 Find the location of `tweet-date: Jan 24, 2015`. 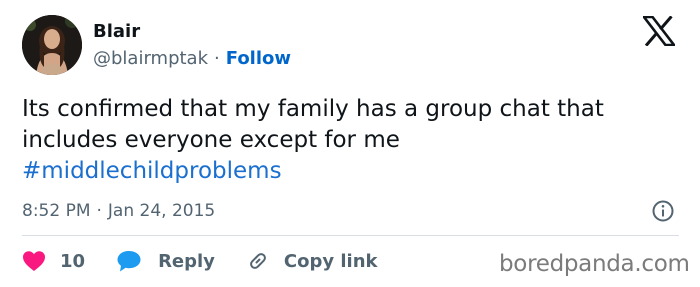

tweet-date: Jan 24, 2015 is located at coordinates (161, 211).